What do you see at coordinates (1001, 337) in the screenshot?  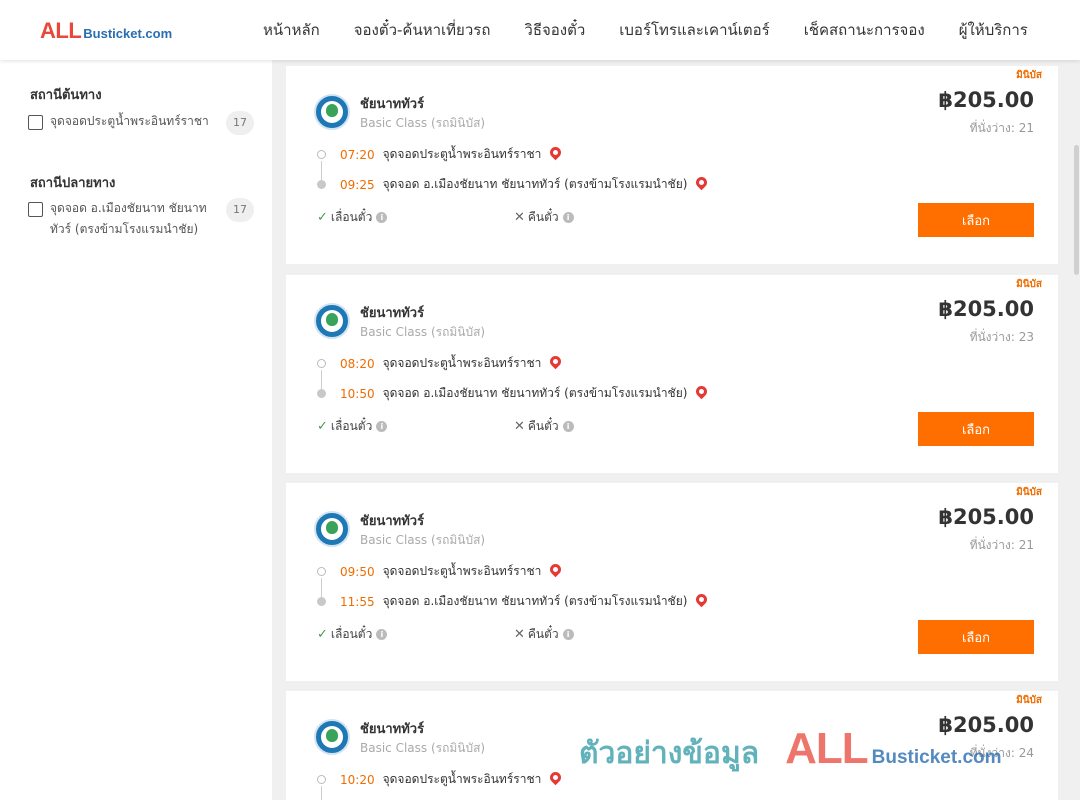 I see `seats-available: ที่นั่งว่าง: 23` at bounding box center [1001, 337].